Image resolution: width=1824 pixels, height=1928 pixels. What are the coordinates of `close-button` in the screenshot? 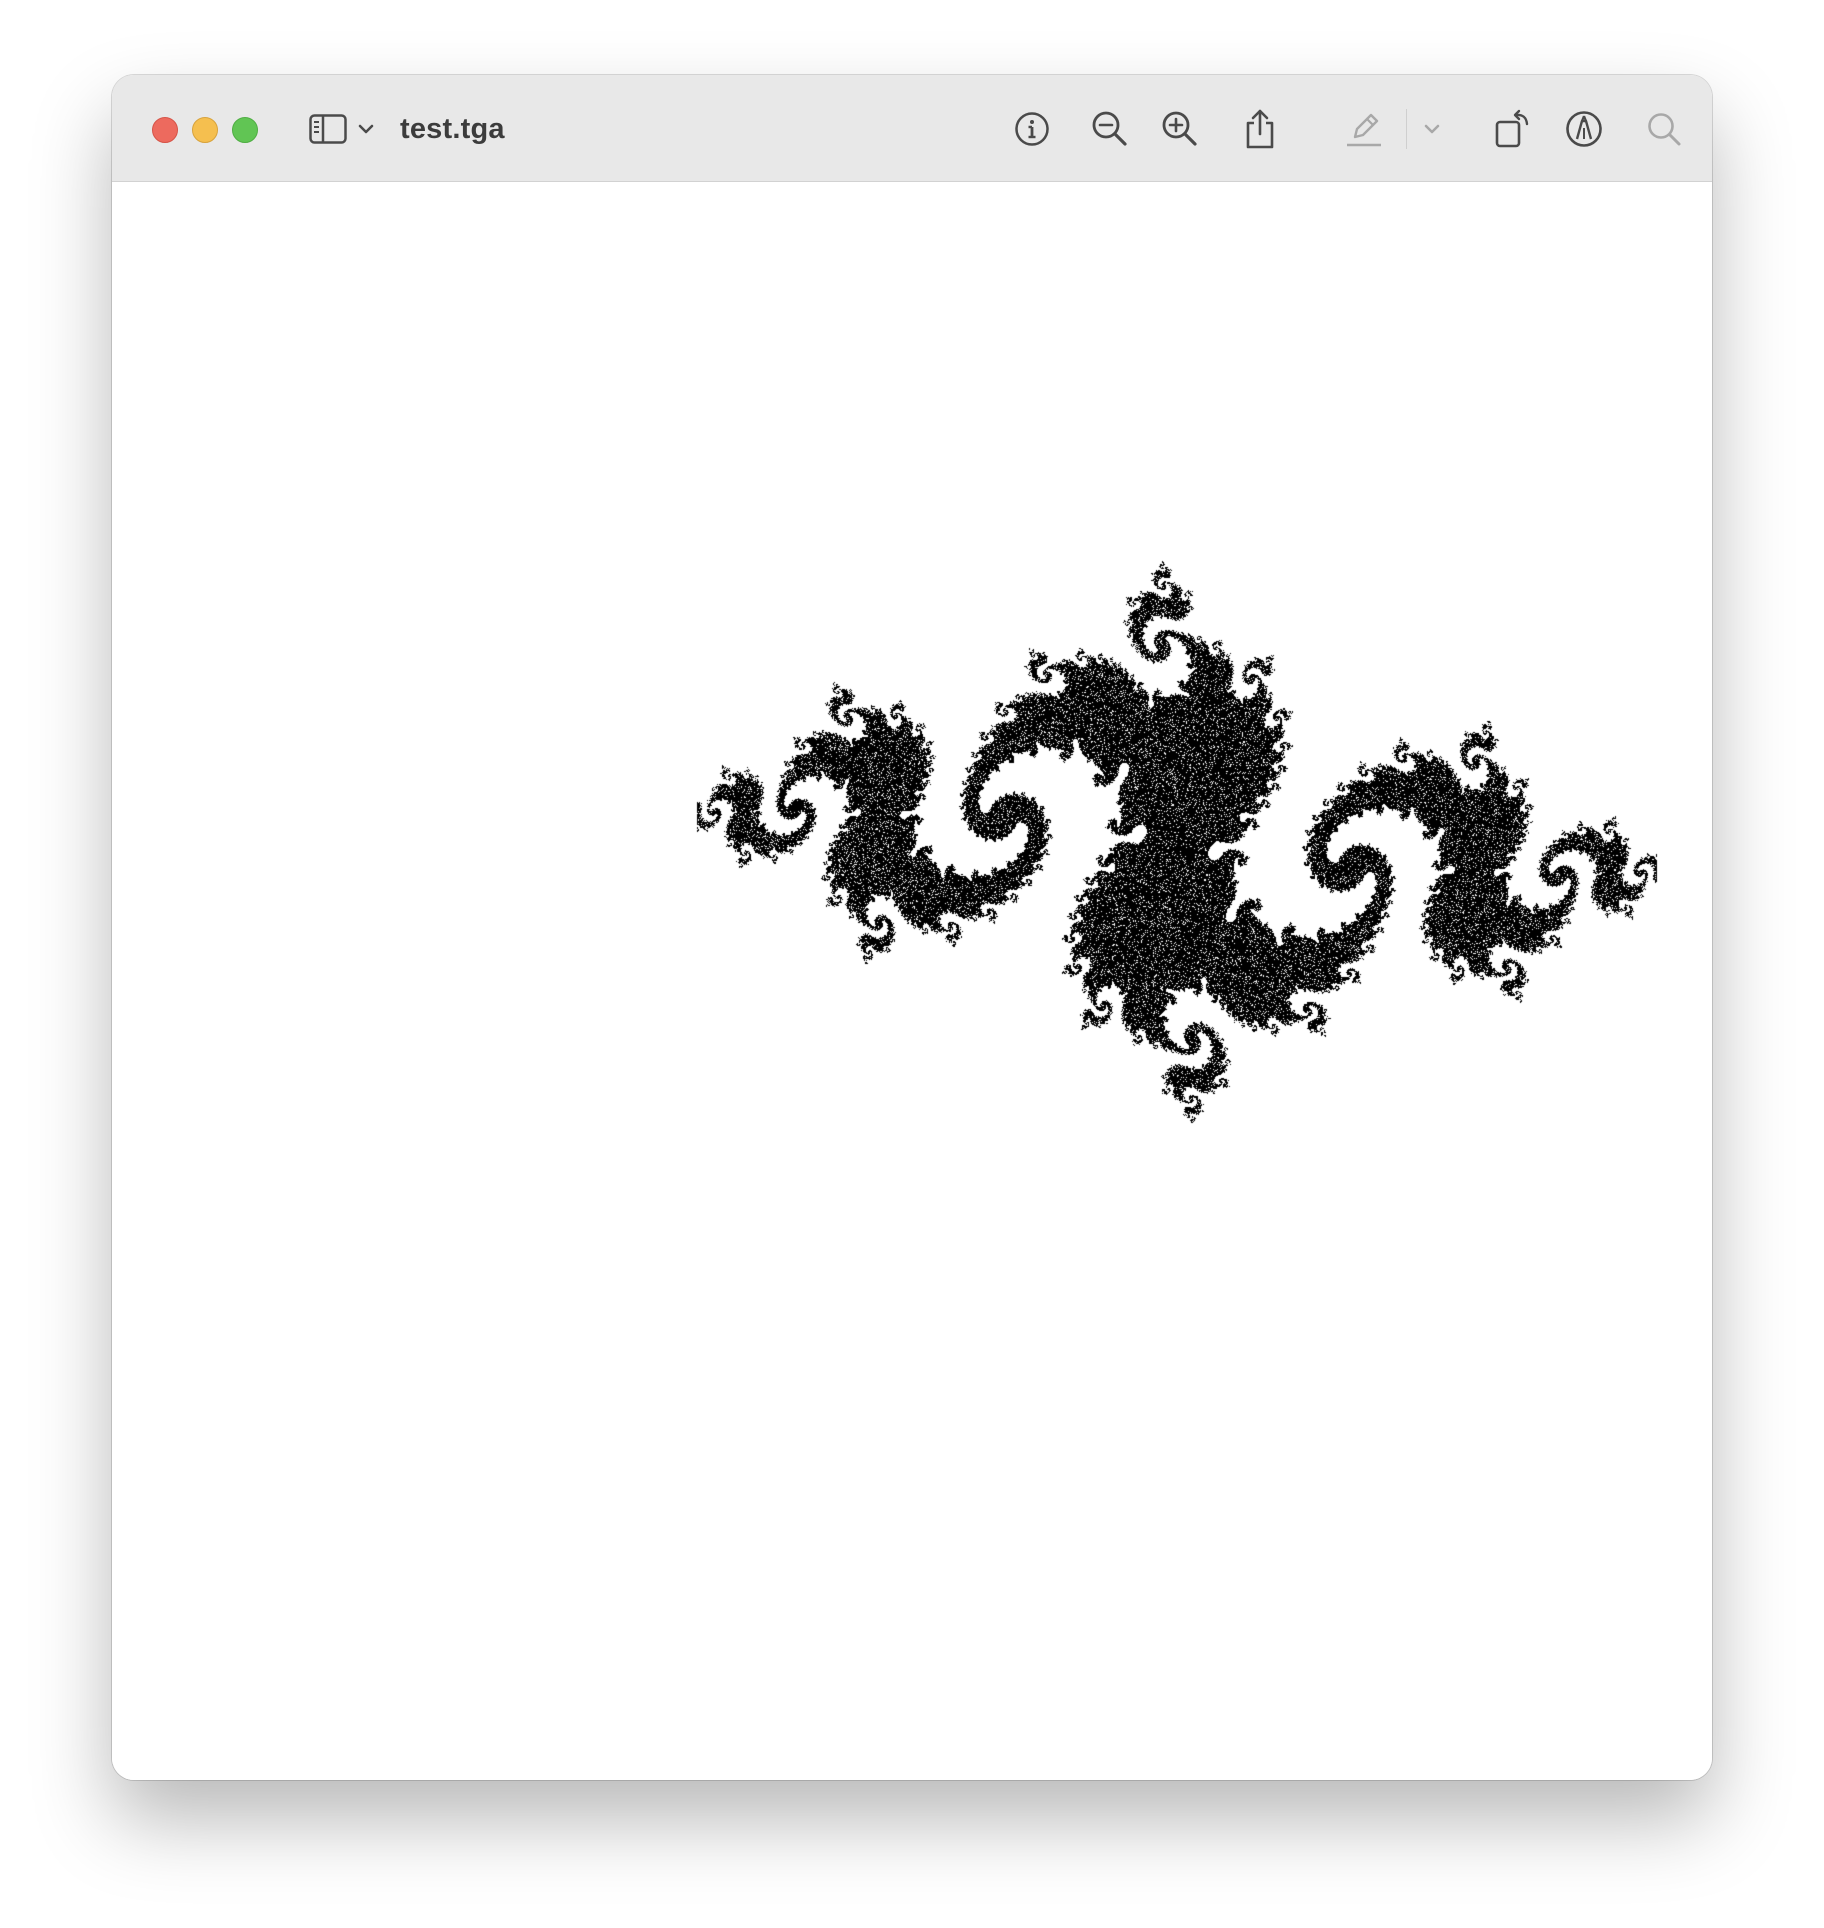 It's located at (165, 130).